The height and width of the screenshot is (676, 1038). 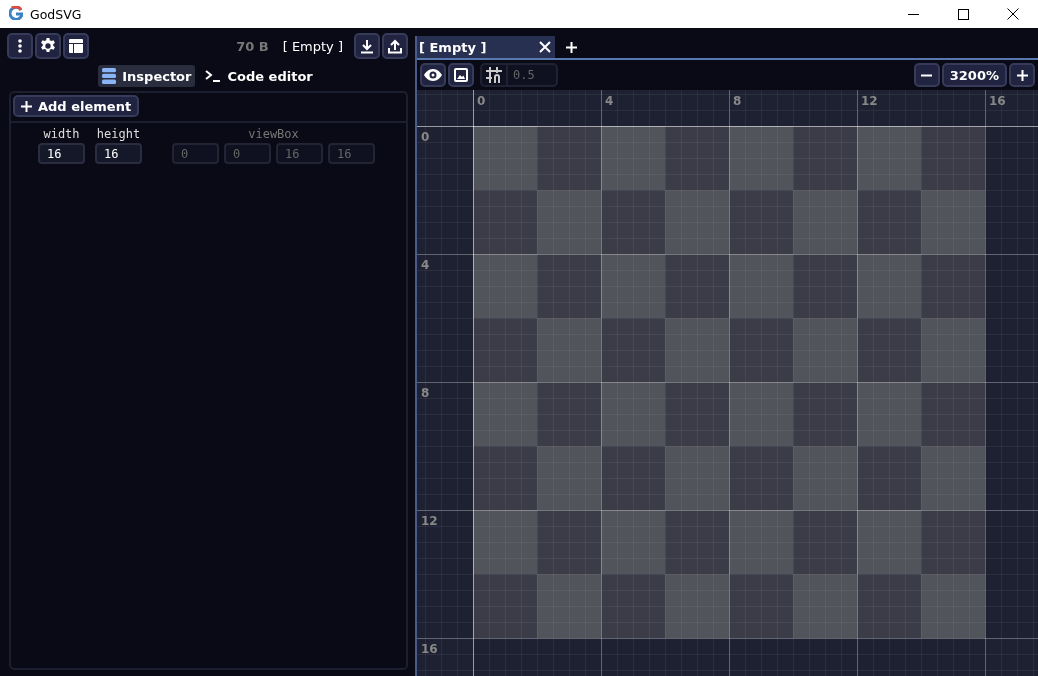 I want to click on eye-icon, so click(x=433, y=75).